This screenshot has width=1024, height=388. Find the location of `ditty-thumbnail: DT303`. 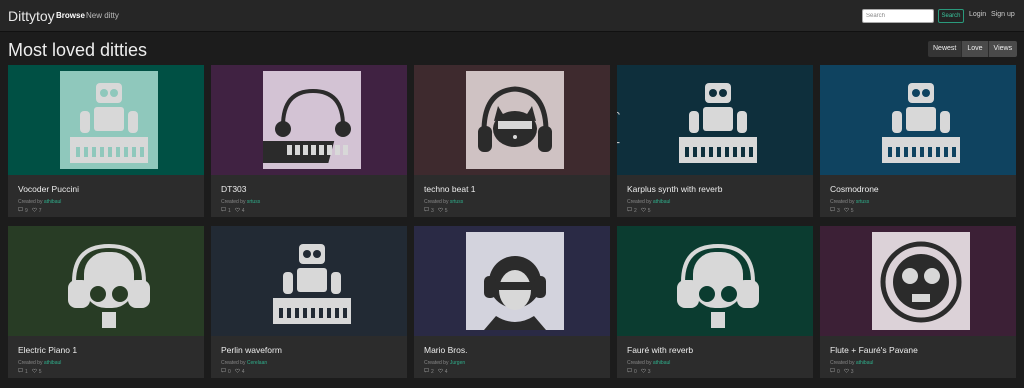

ditty-thumbnail: DT303 is located at coordinates (309, 120).